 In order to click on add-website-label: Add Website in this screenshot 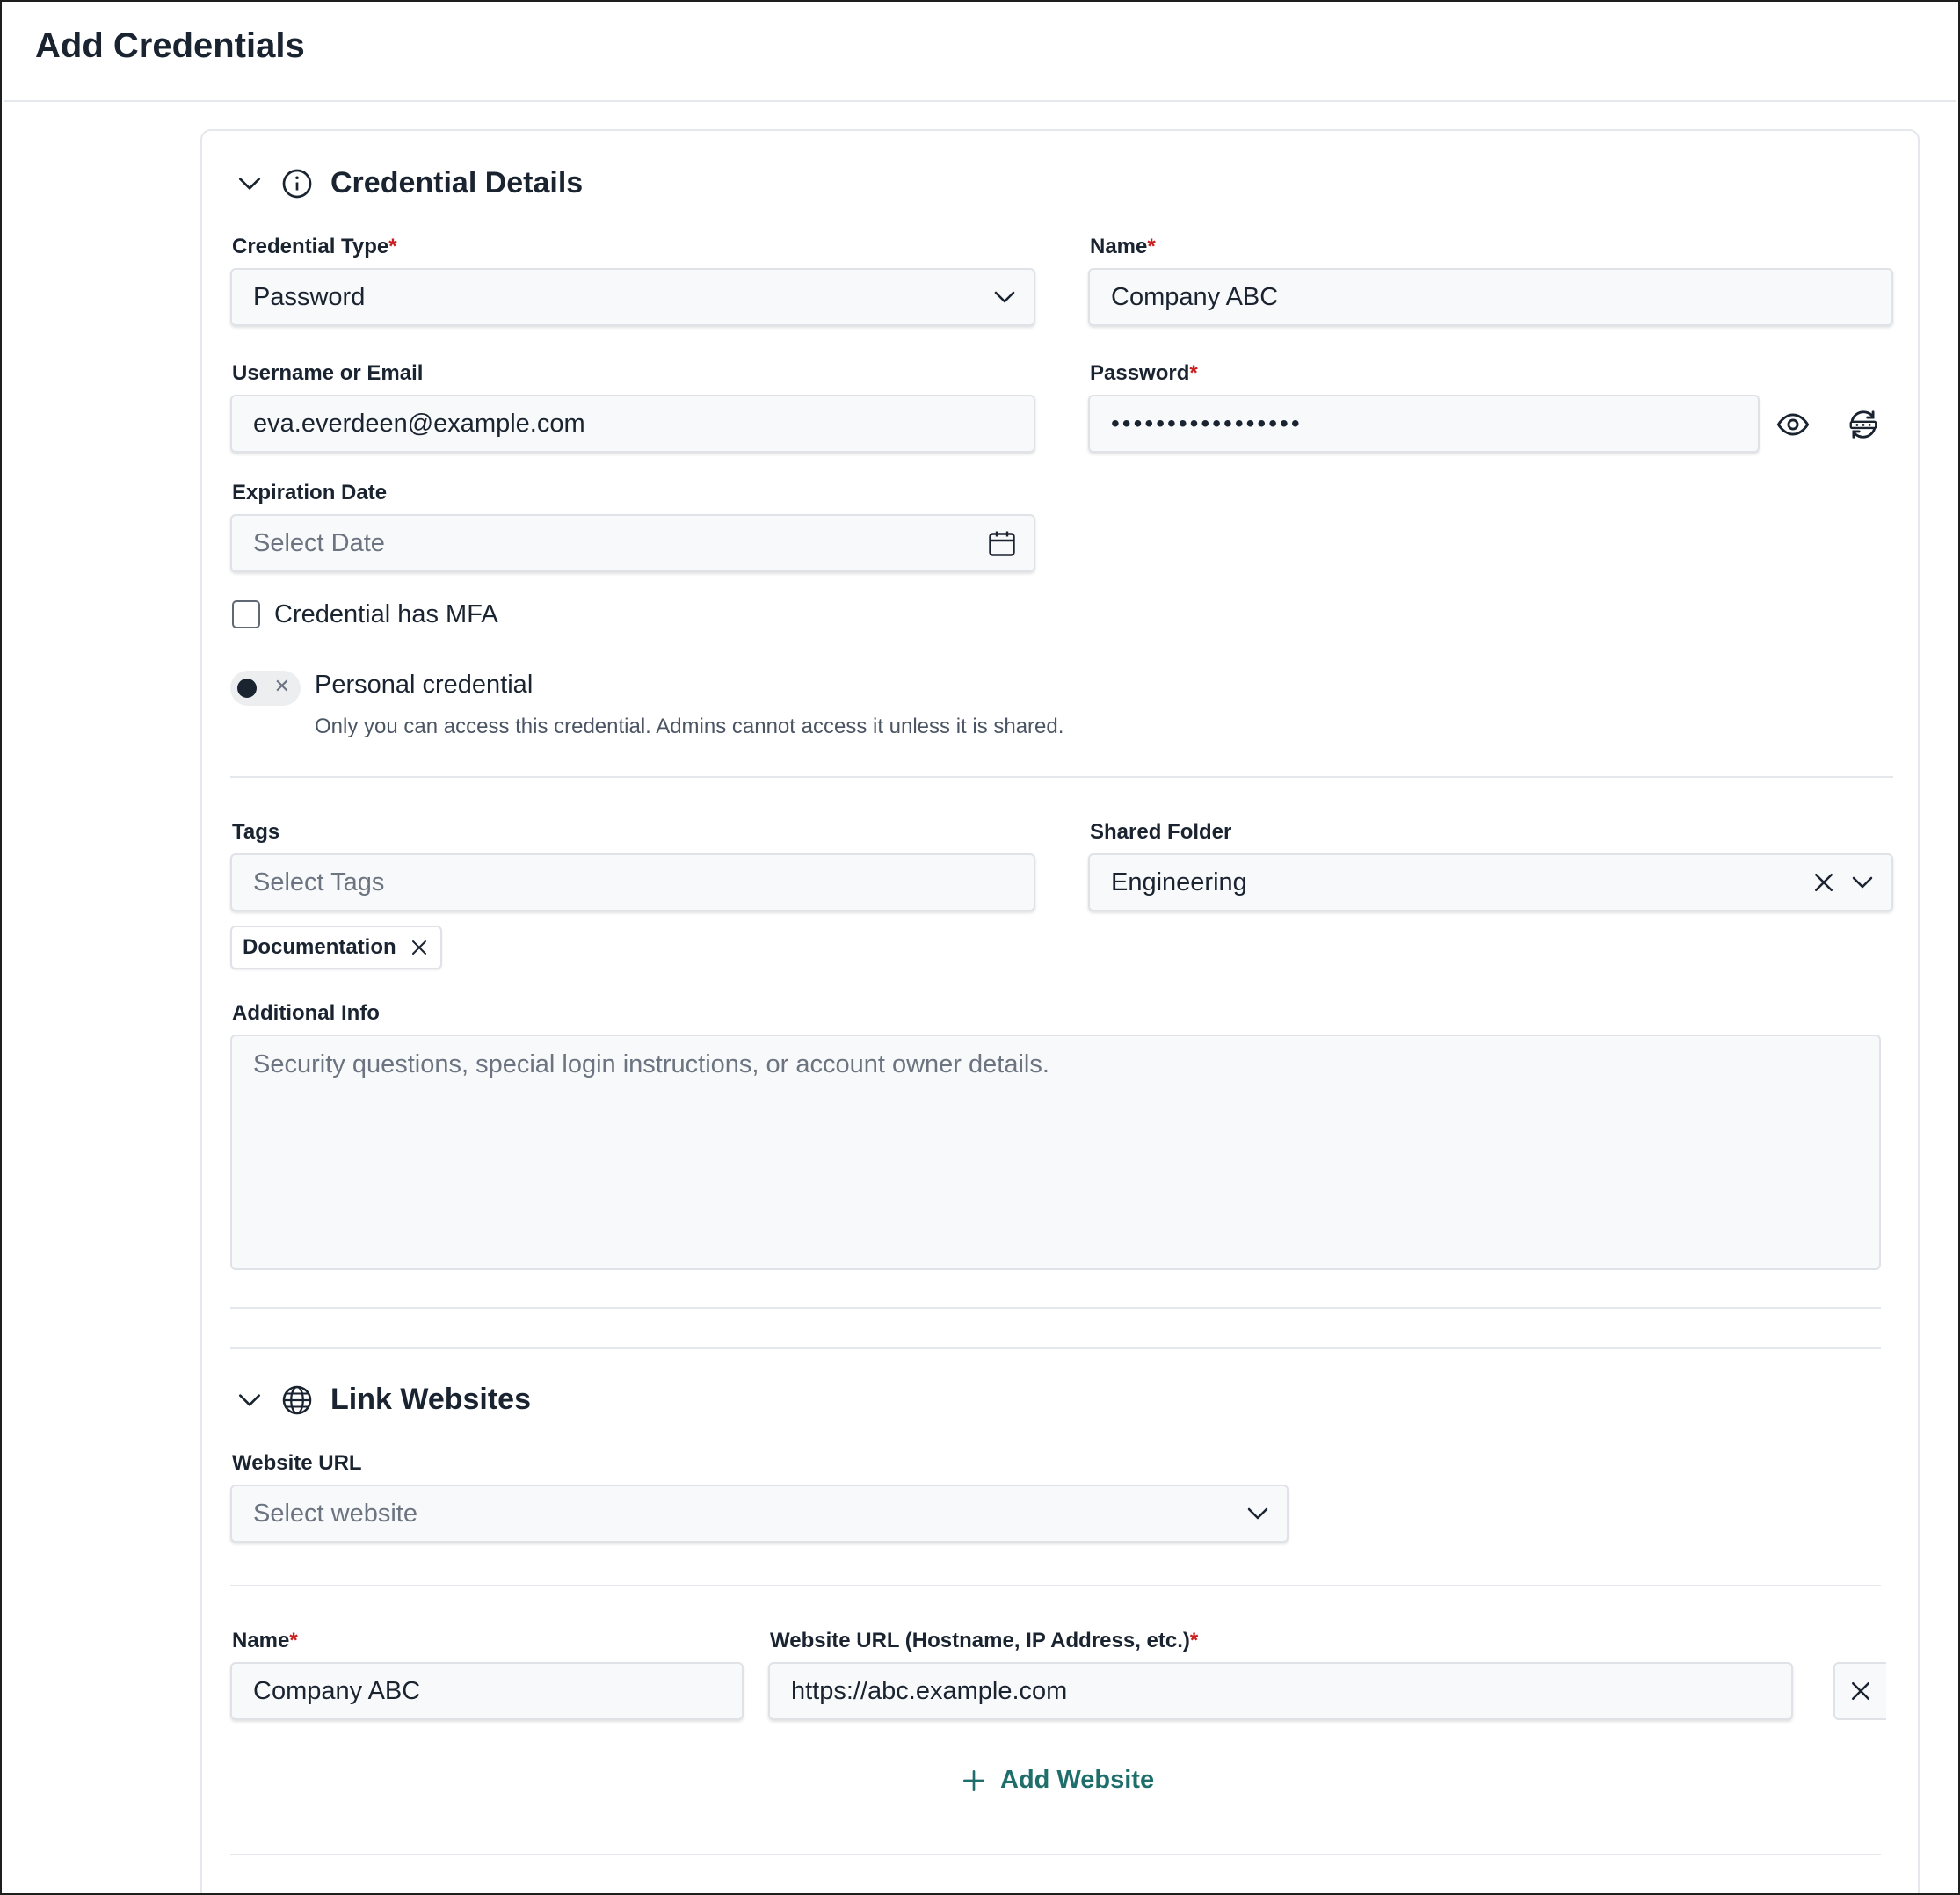, I will do `click(1077, 1780)`.